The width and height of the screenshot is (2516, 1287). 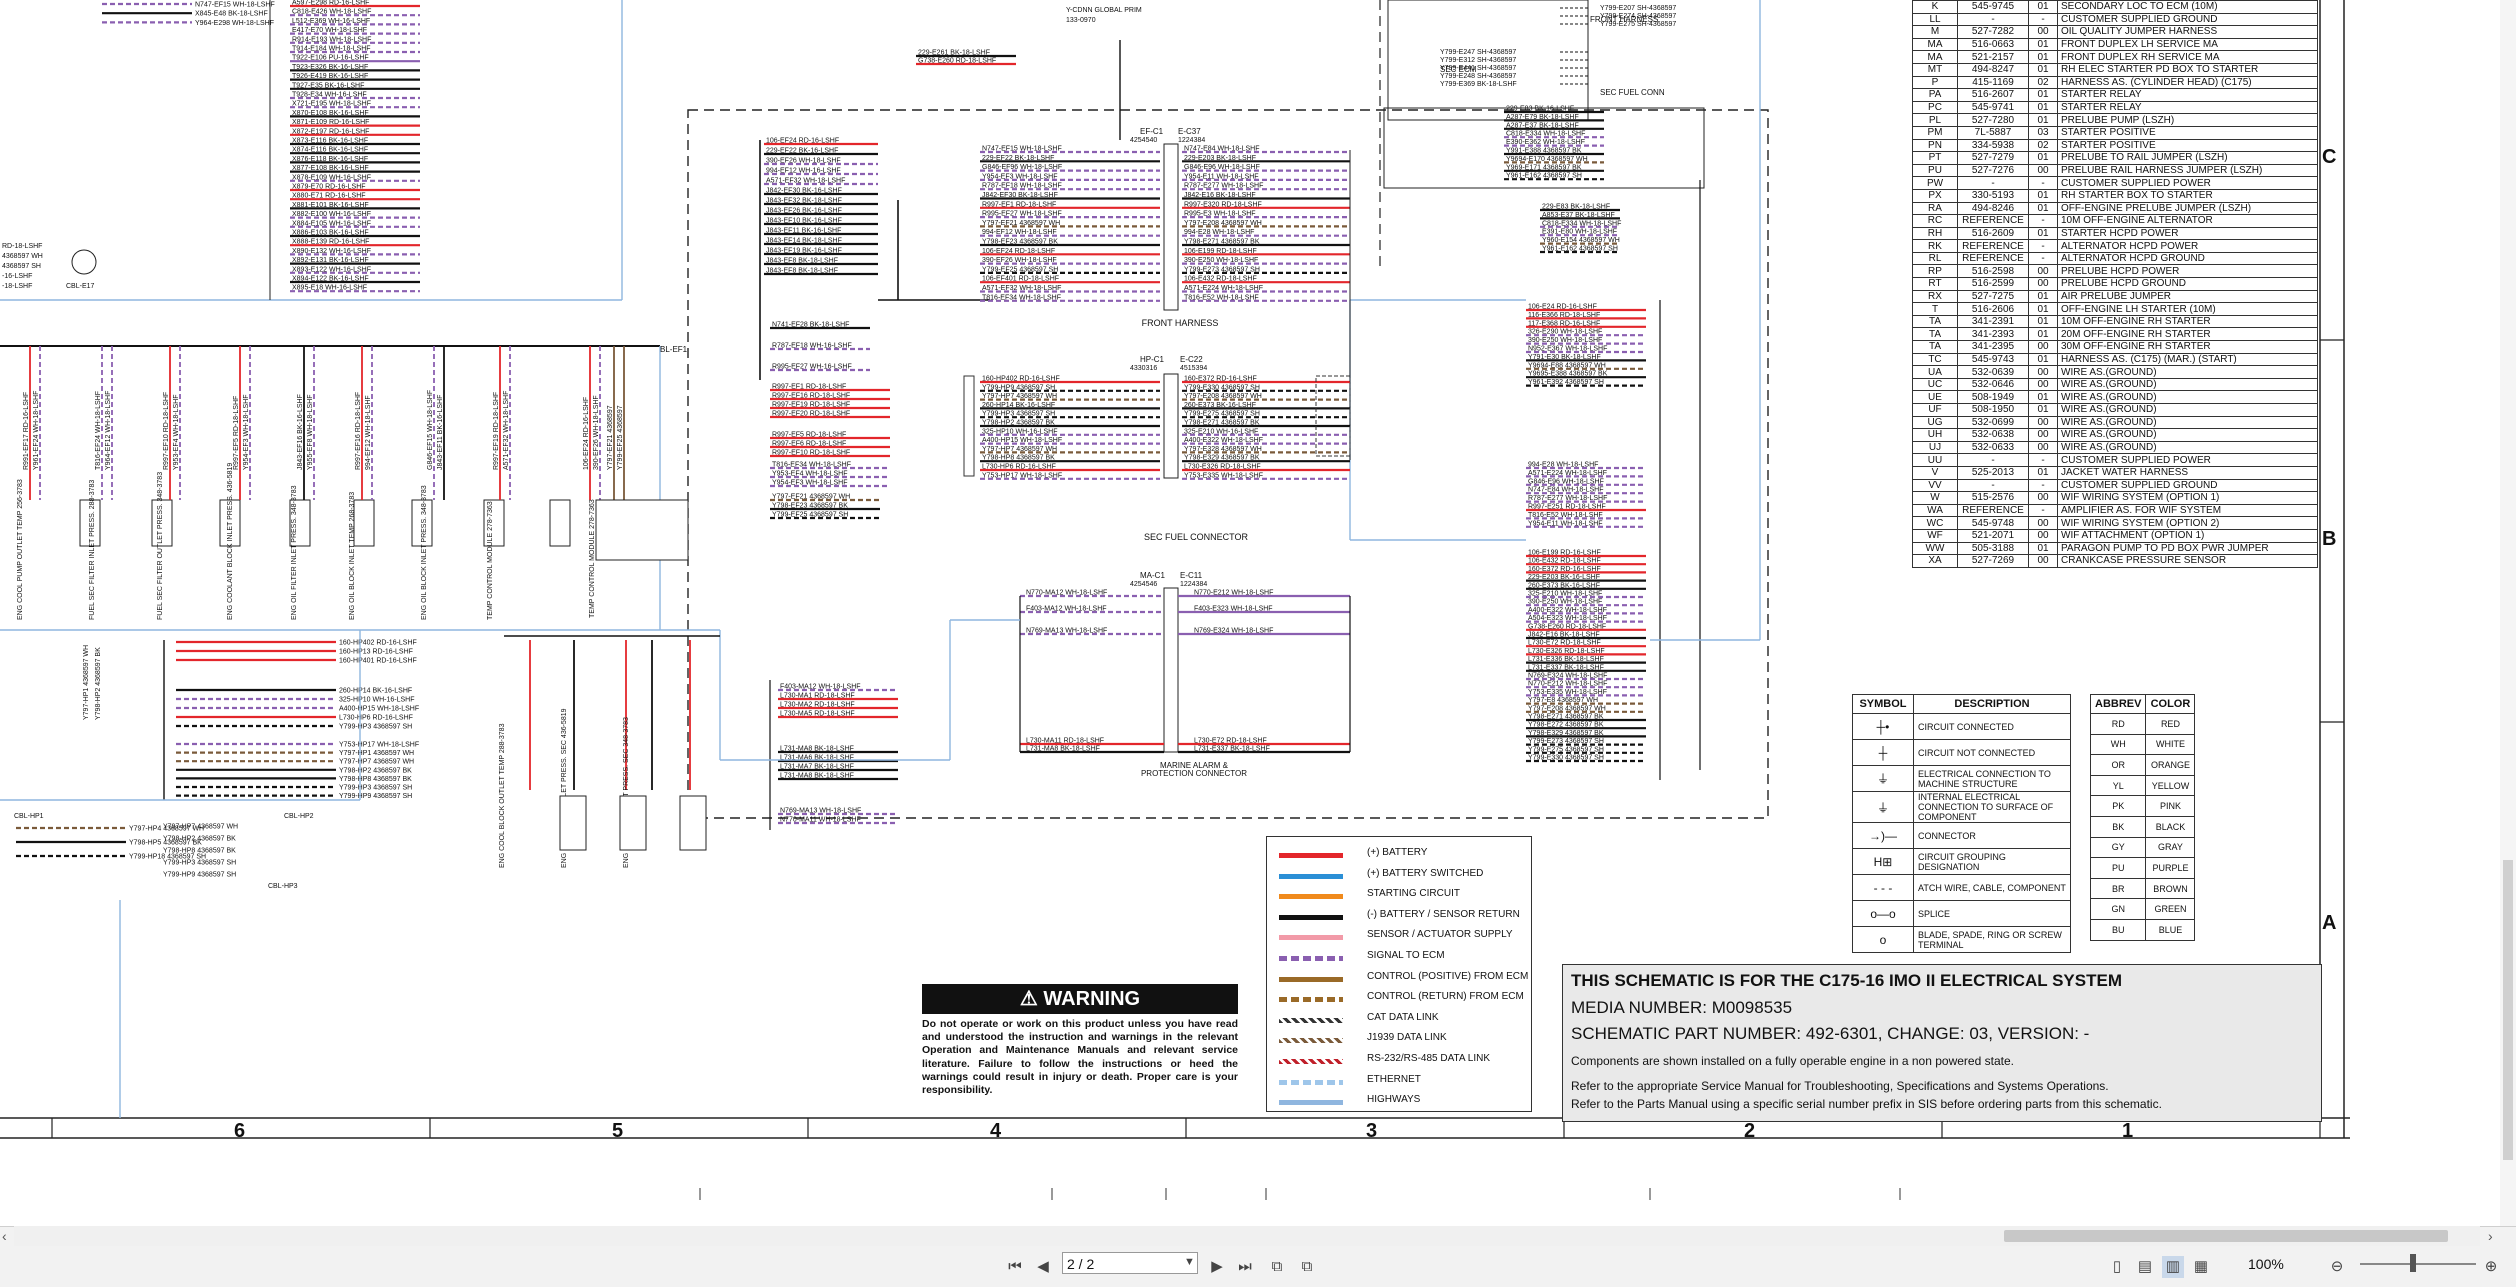 What do you see at coordinates (1130, 1263) in the screenshot?
I see `page-number-input: 2 / 2` at bounding box center [1130, 1263].